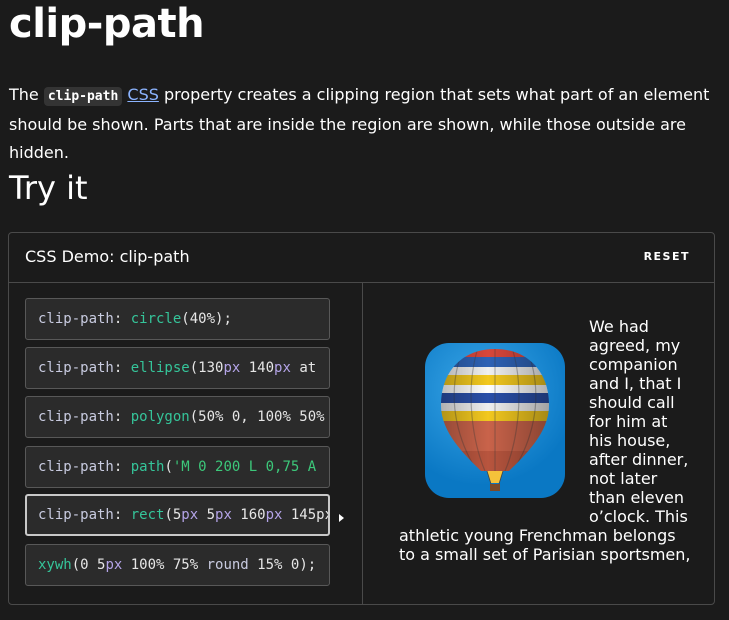  What do you see at coordinates (207, 515) in the screenshot?
I see `code-token: 5` at bounding box center [207, 515].